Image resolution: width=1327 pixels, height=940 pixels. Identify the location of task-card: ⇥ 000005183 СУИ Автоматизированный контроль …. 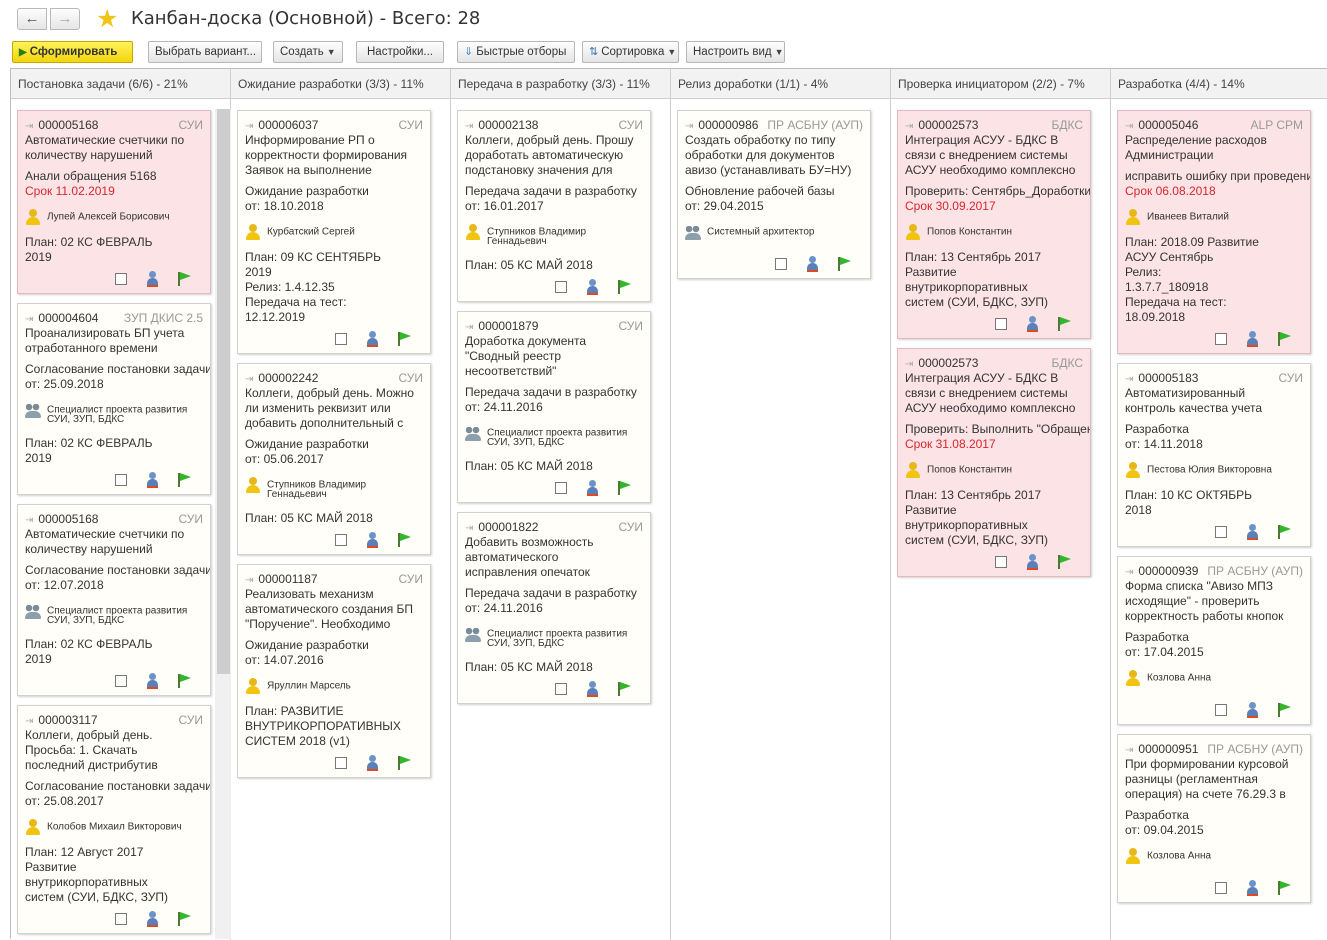
(1214, 455).